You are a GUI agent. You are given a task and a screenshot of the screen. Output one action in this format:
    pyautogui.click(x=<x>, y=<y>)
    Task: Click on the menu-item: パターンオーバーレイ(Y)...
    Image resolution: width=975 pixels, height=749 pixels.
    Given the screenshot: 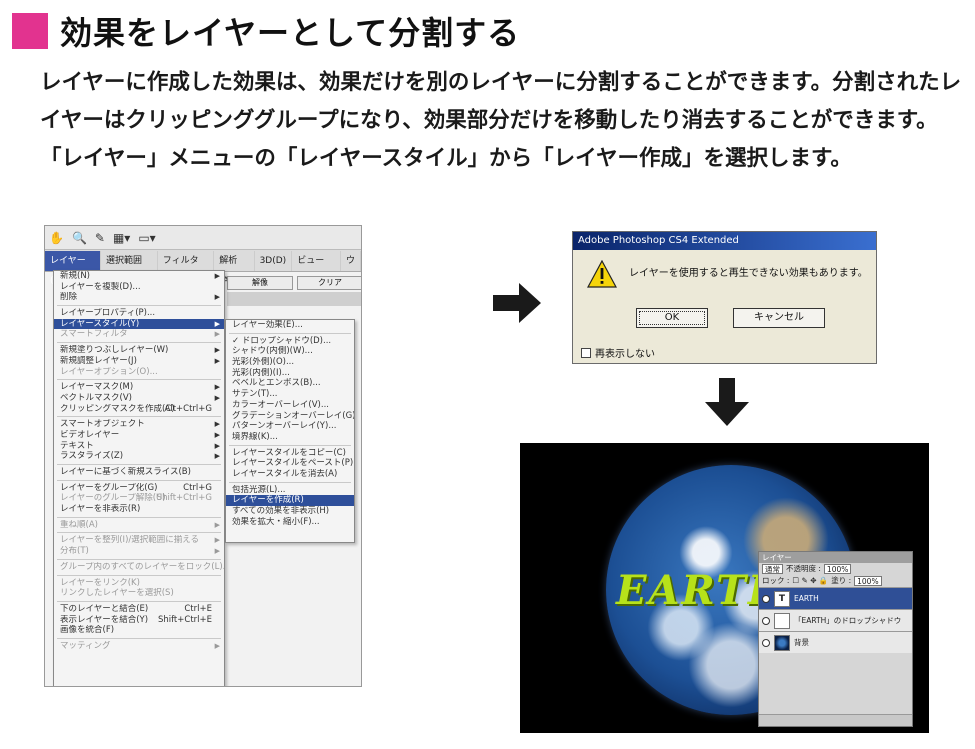 What is the action you would take?
    pyautogui.click(x=290, y=426)
    